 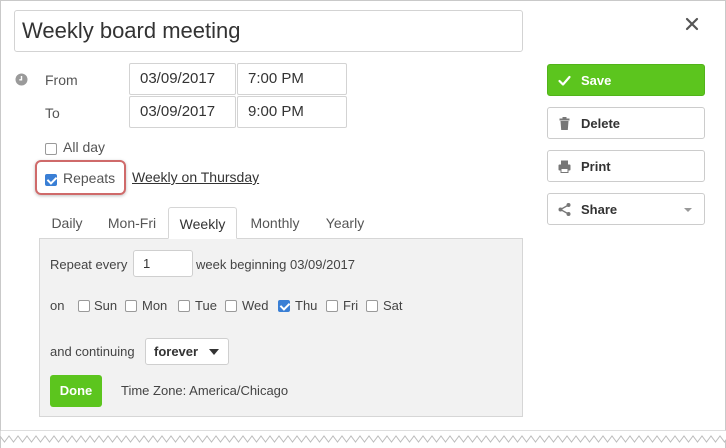 What do you see at coordinates (363, 436) in the screenshot?
I see `torn-edge` at bounding box center [363, 436].